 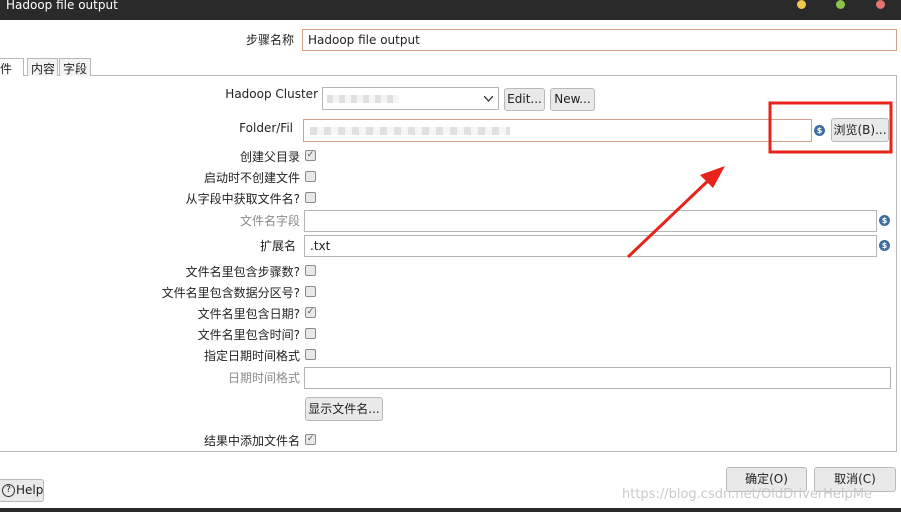 I want to click on annotation-arrow-shaft, so click(x=670, y=216).